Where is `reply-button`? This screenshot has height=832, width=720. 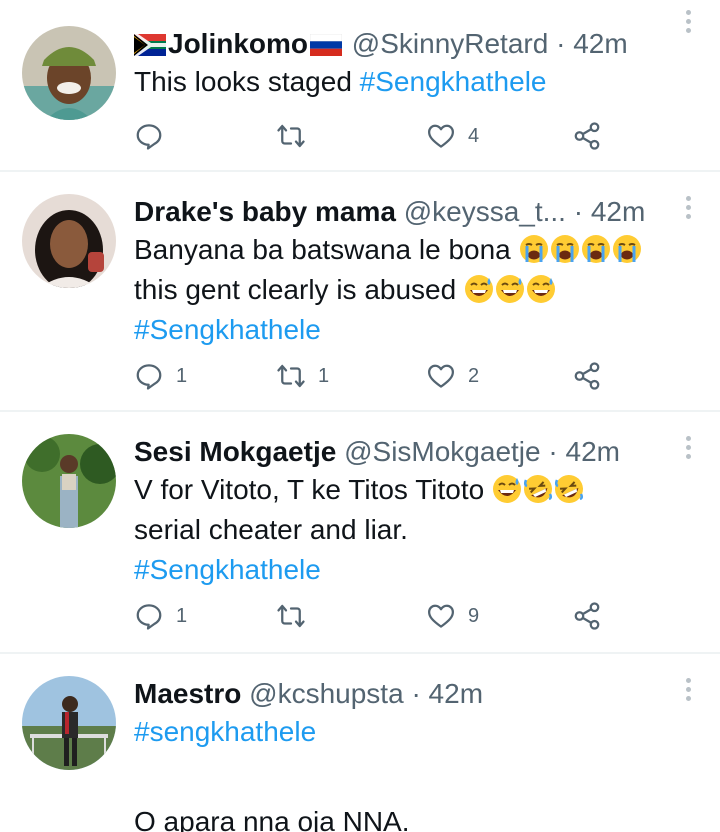
reply-button is located at coordinates (155, 136).